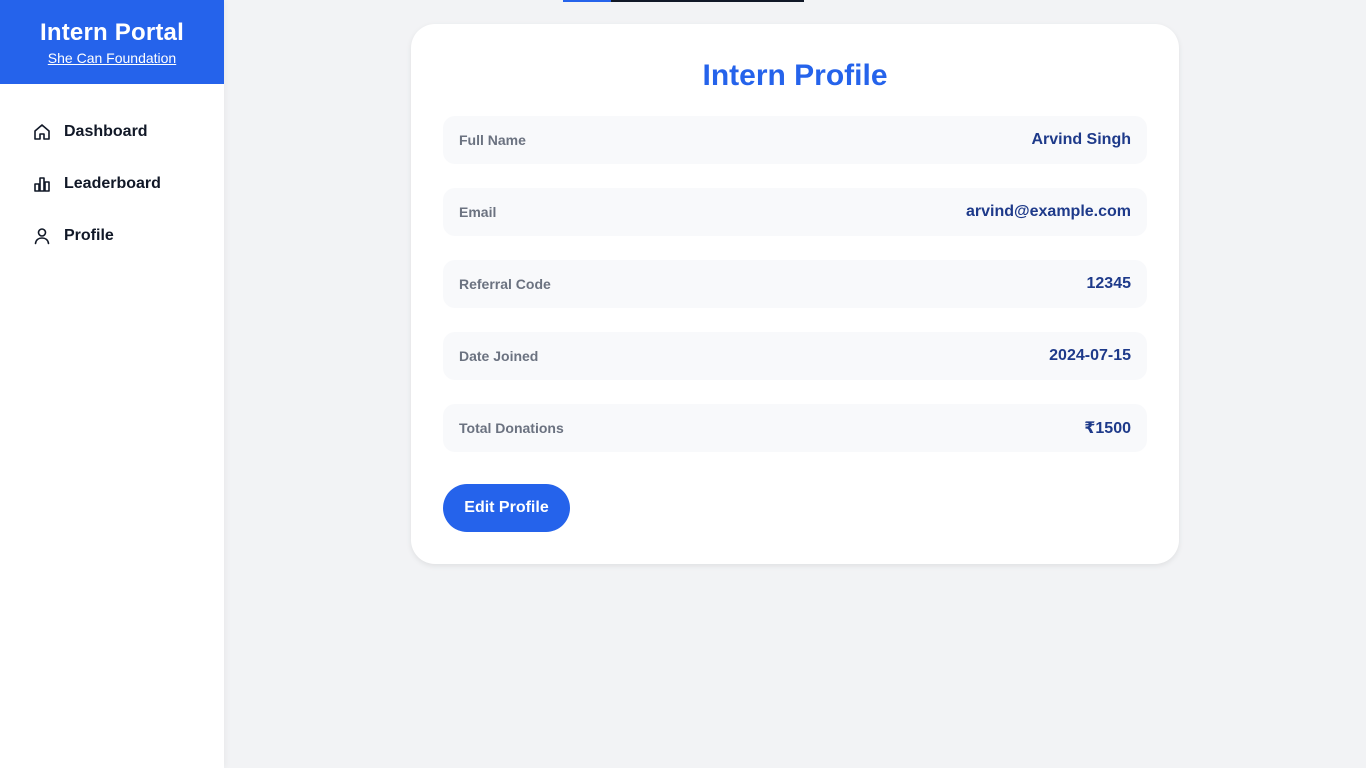 This screenshot has width=1366, height=768. I want to click on bar-chart-icon, so click(42, 184).